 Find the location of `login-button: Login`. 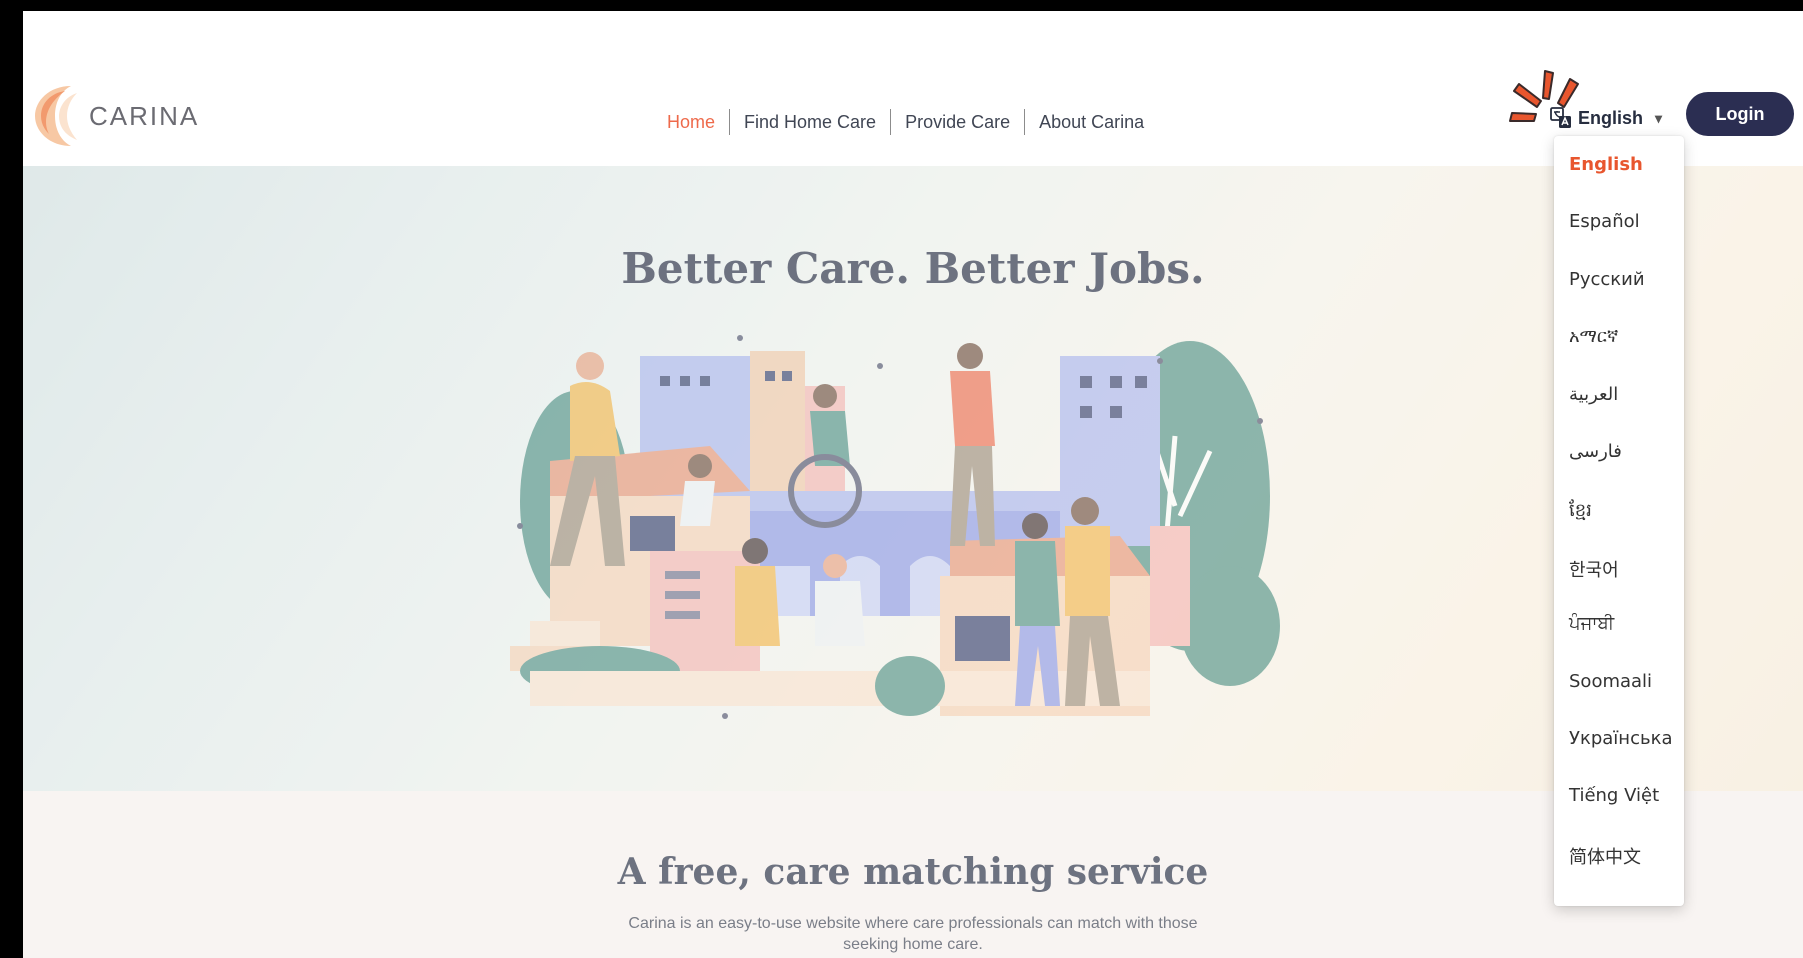

login-button: Login is located at coordinates (1740, 114).